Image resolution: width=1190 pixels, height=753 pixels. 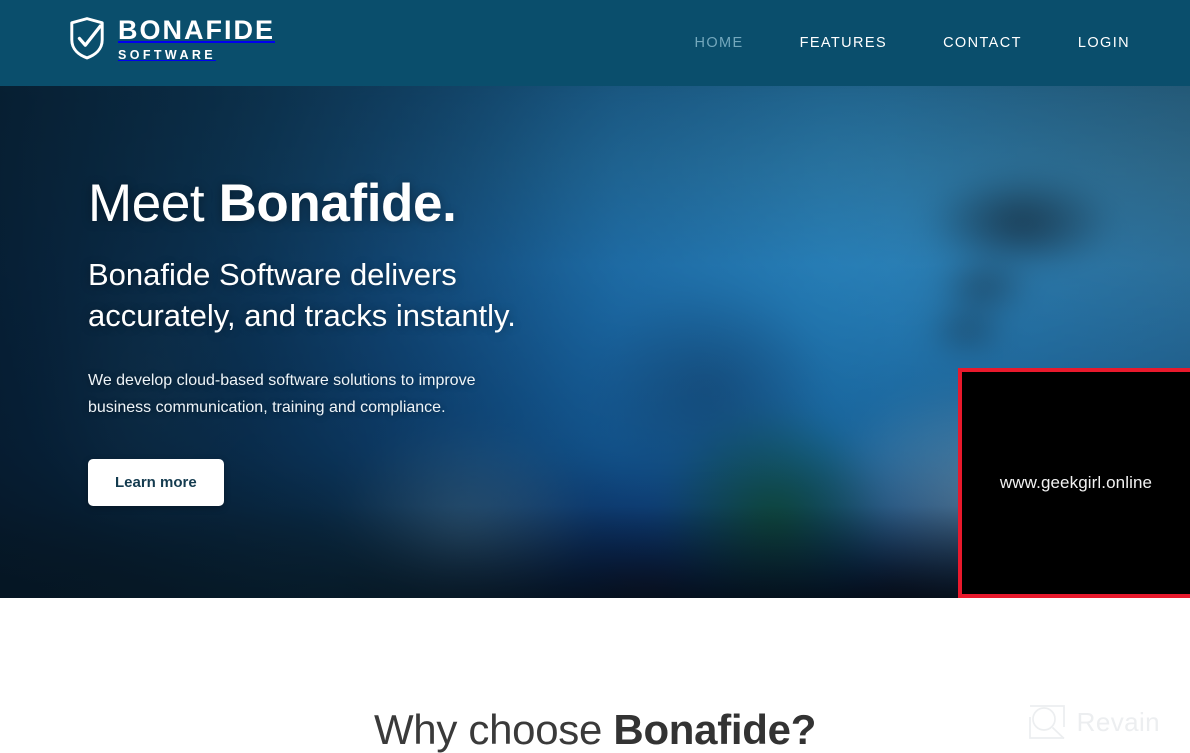 I want to click on main-navigation: HOME FEATURES CONTACT LOGIN, so click(x=884, y=43).